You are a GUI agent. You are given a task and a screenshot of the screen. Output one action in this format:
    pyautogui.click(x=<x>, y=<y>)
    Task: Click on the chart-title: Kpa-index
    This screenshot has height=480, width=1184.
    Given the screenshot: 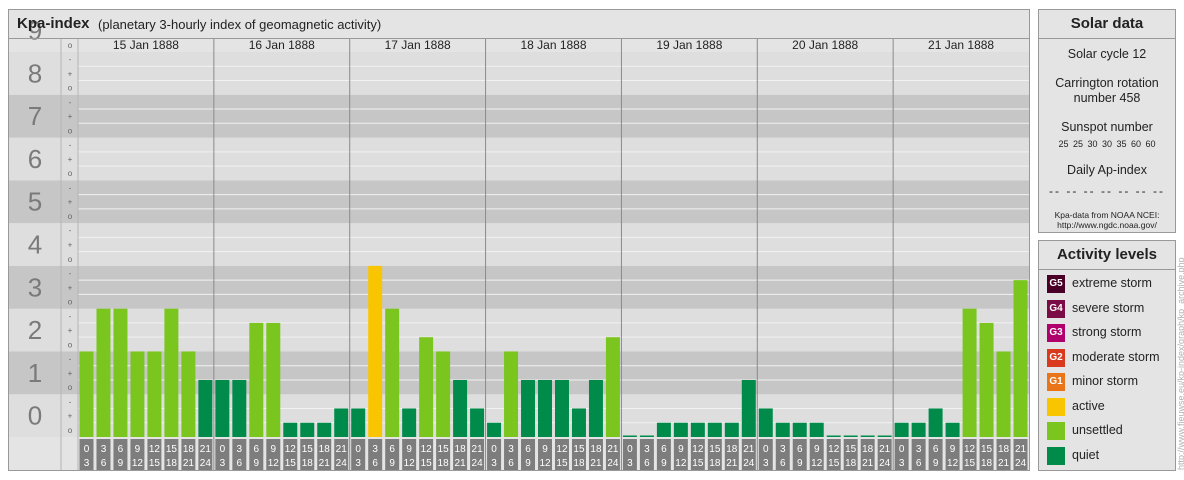 What is the action you would take?
    pyautogui.click(x=53, y=23)
    